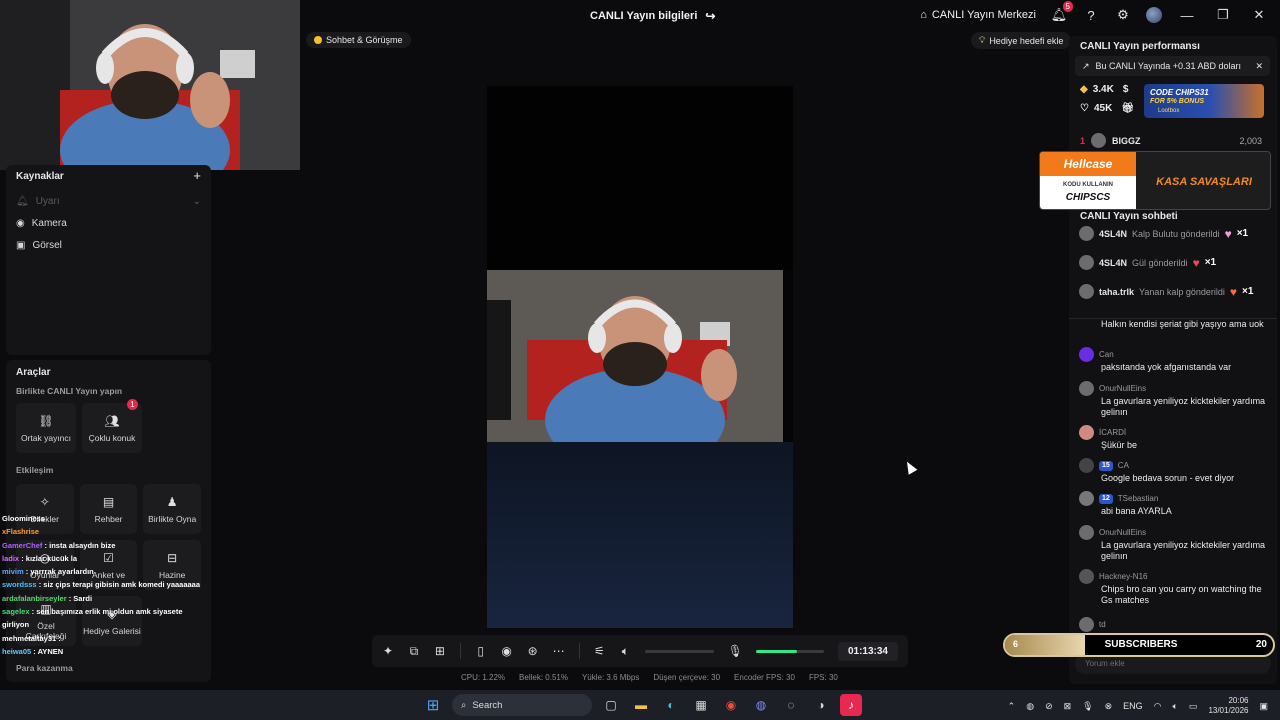 The image size is (1280, 720). Describe the element at coordinates (641, 705) in the screenshot. I see `folder-icon: ▬` at that location.